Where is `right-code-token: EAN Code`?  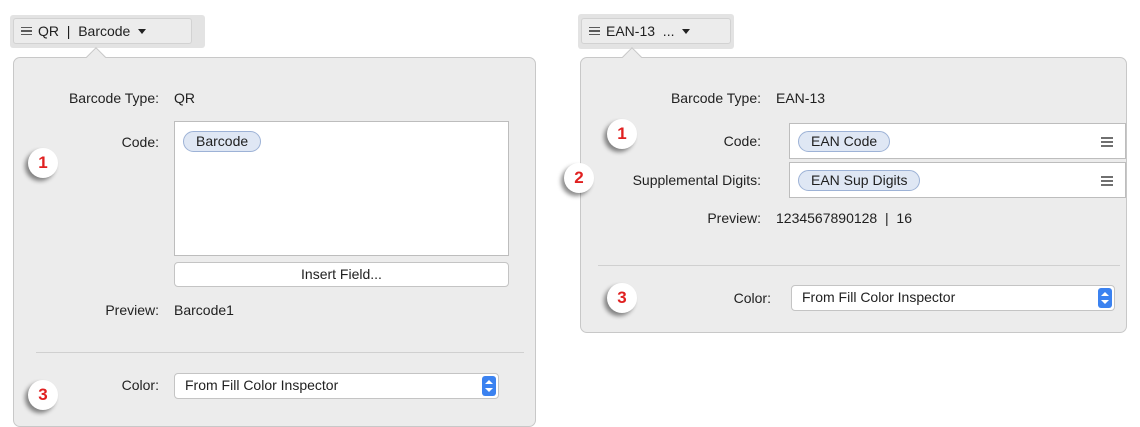
right-code-token: EAN Code is located at coordinates (844, 141).